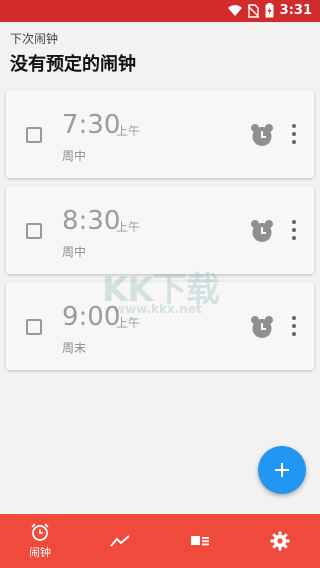  I want to click on status-bar: 3:31, so click(160, 11).